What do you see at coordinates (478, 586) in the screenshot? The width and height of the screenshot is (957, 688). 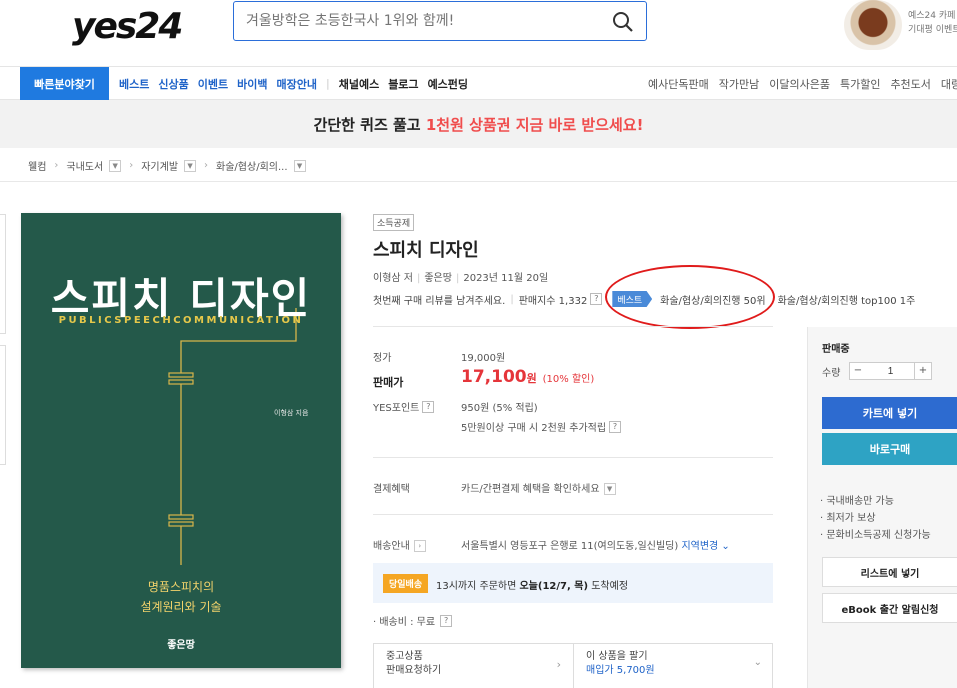 I see `delivery-text-part1: 13시까지 주문하면` at bounding box center [478, 586].